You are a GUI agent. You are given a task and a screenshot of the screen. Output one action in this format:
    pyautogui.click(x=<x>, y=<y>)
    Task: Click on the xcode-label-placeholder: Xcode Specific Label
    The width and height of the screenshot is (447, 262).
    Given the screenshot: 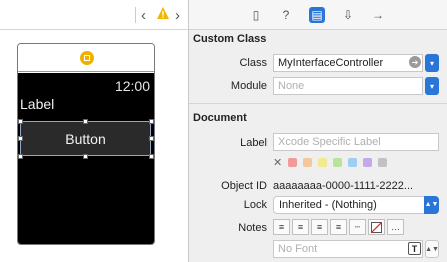 What is the action you would take?
    pyautogui.click(x=329, y=142)
    